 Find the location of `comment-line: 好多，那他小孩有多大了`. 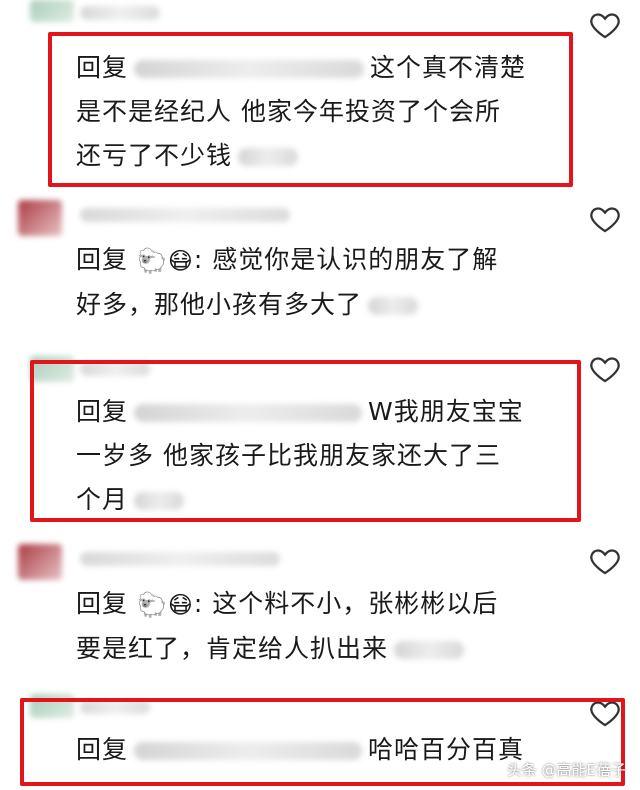

comment-line: 好多，那他小孩有多大了 is located at coordinates (219, 304).